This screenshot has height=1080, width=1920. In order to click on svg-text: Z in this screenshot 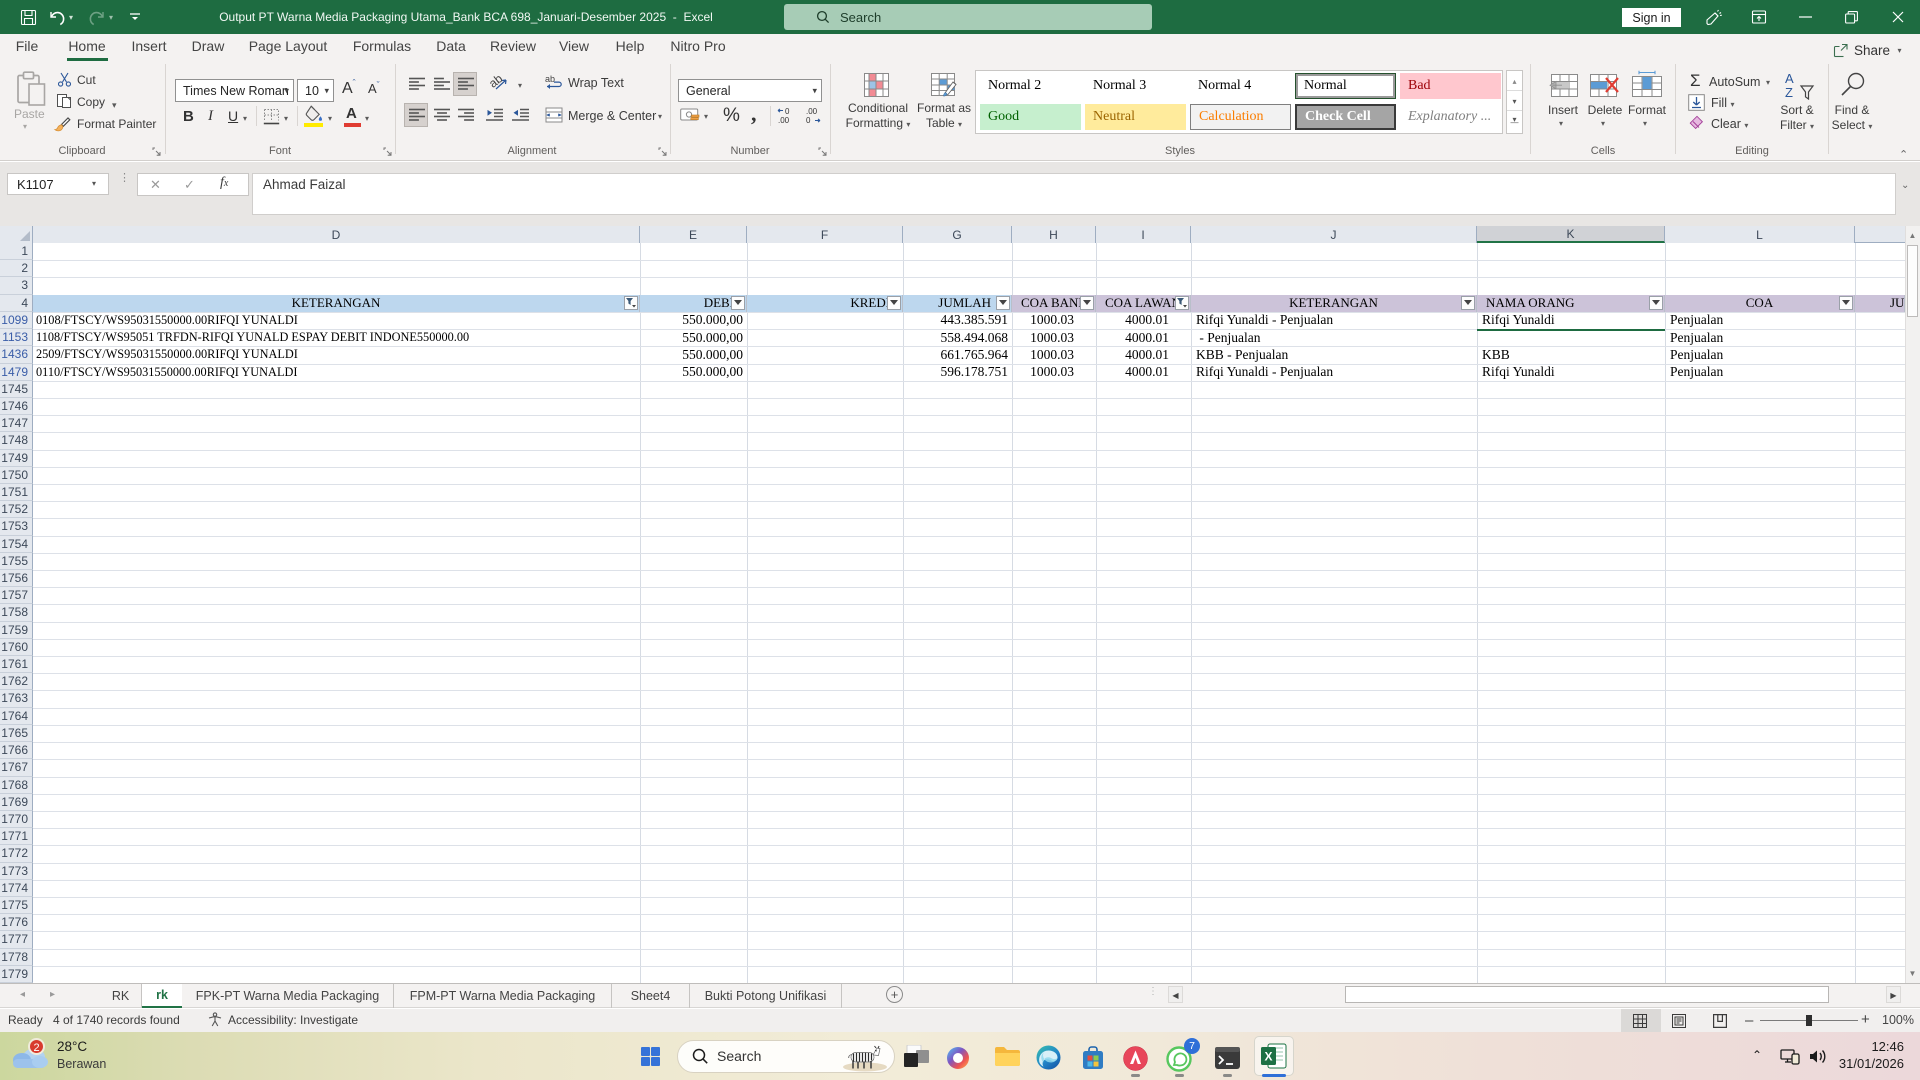, I will do `click(1789, 92)`.